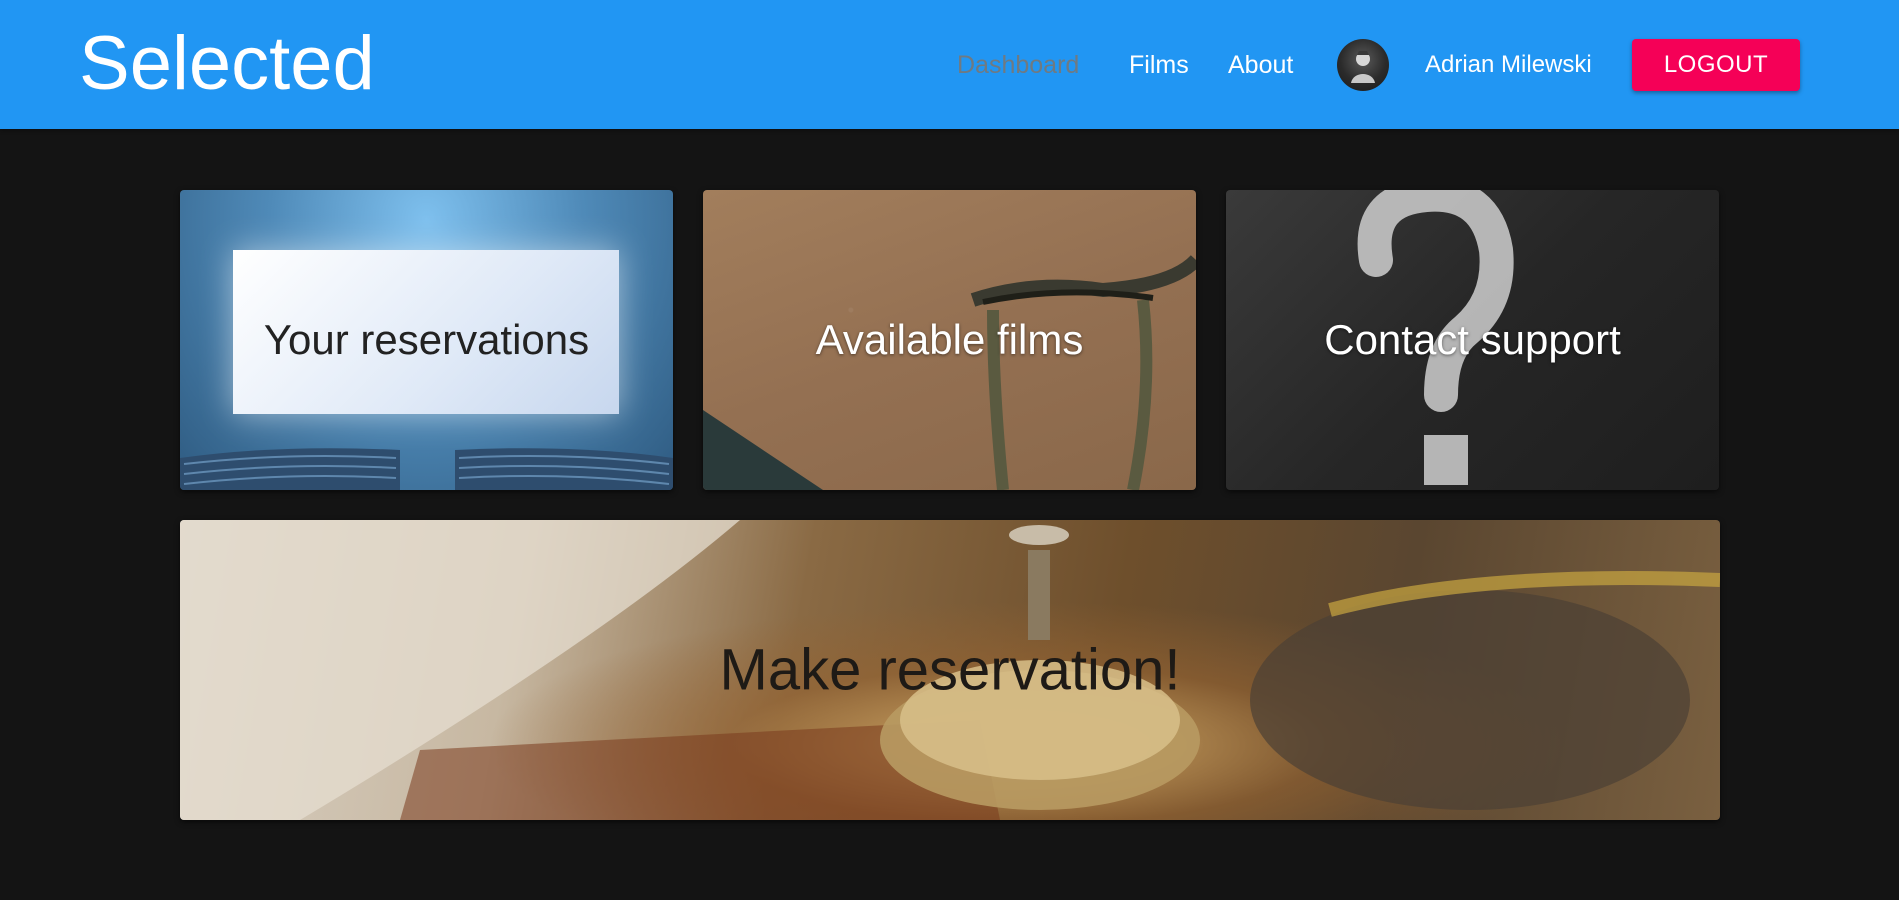  What do you see at coordinates (227, 64) in the screenshot?
I see `brand-logo: Selected` at bounding box center [227, 64].